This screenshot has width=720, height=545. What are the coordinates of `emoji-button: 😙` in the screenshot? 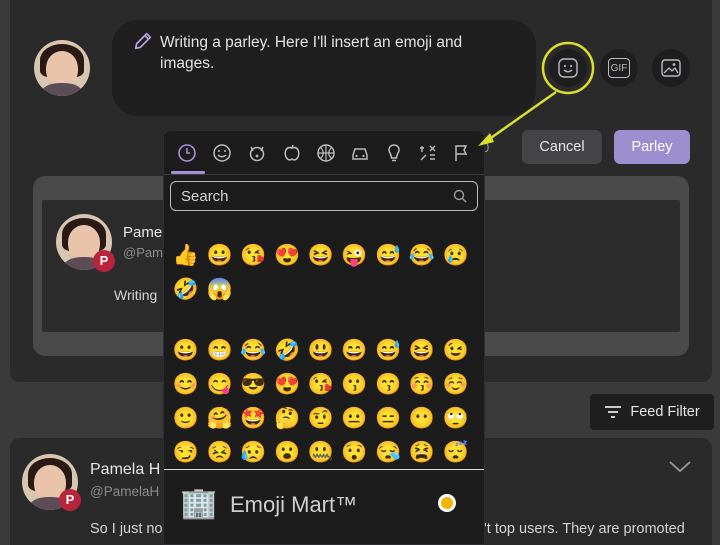 It's located at (388, 385).